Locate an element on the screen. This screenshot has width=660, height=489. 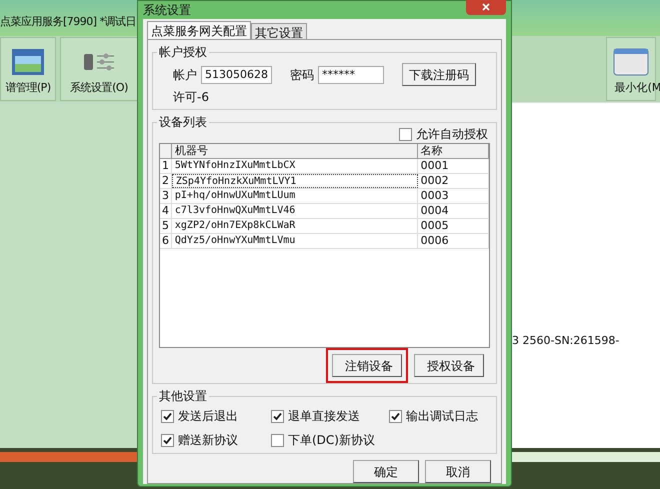
button: 下载注册码 is located at coordinates (439, 74).